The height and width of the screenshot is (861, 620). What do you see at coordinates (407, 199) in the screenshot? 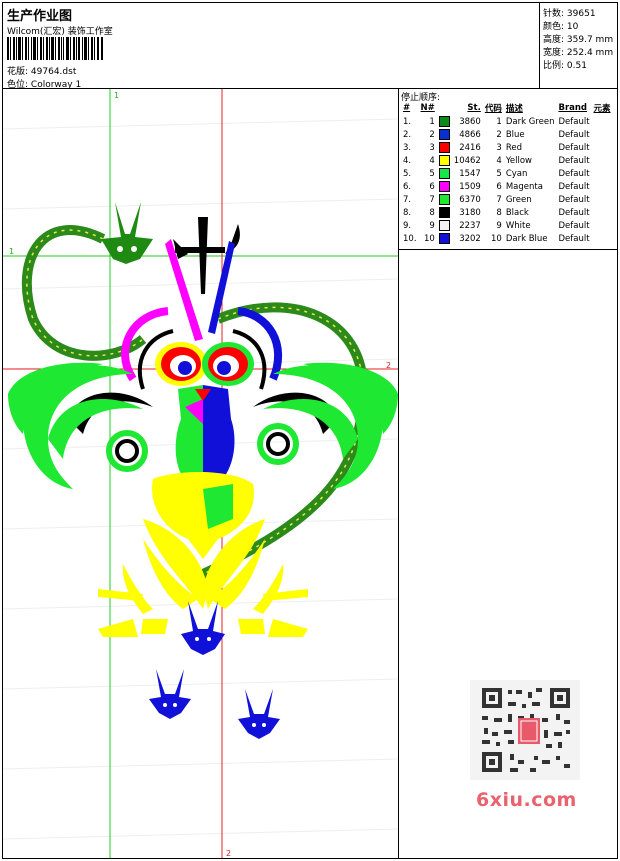
I see `row-index: 7.` at bounding box center [407, 199].